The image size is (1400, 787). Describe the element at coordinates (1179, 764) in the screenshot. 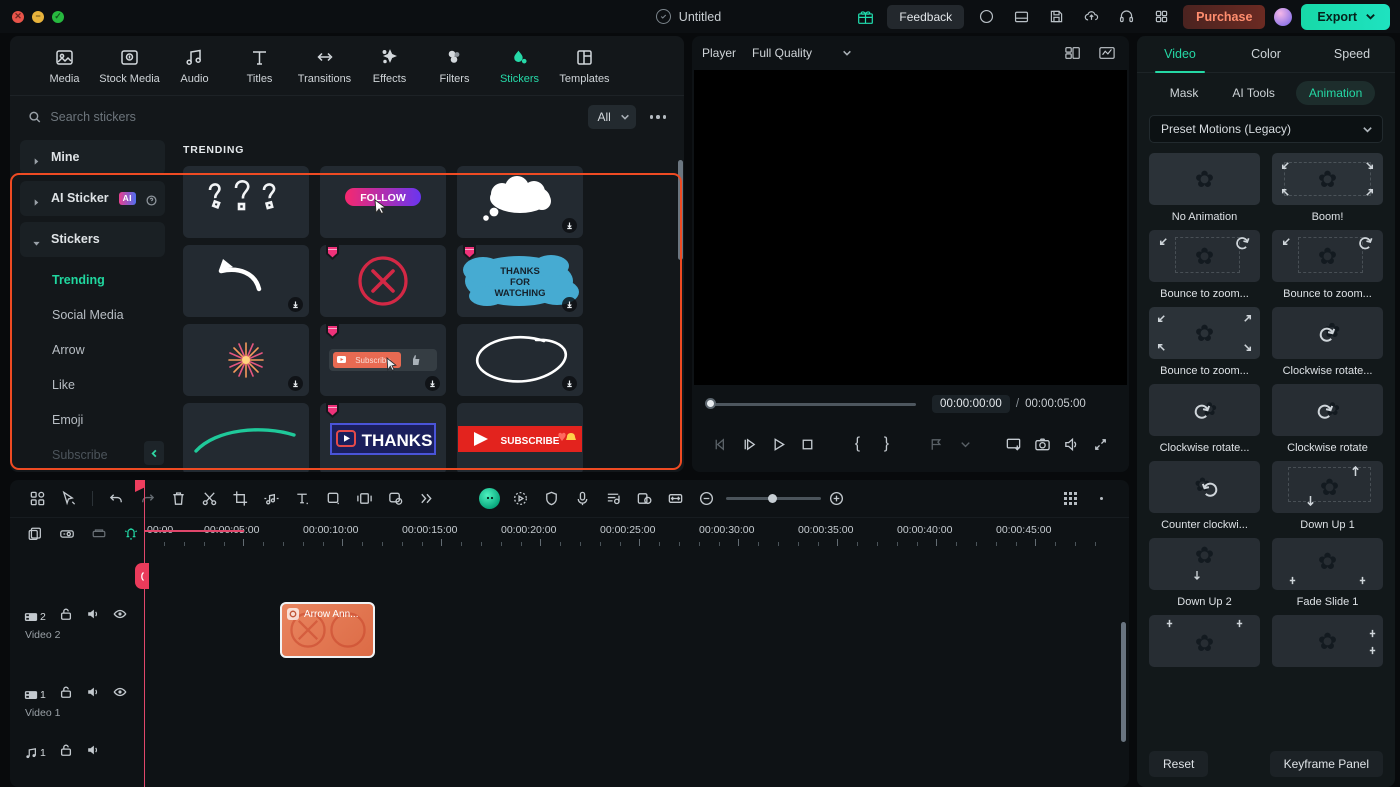

I see `reset-button: Reset` at that location.